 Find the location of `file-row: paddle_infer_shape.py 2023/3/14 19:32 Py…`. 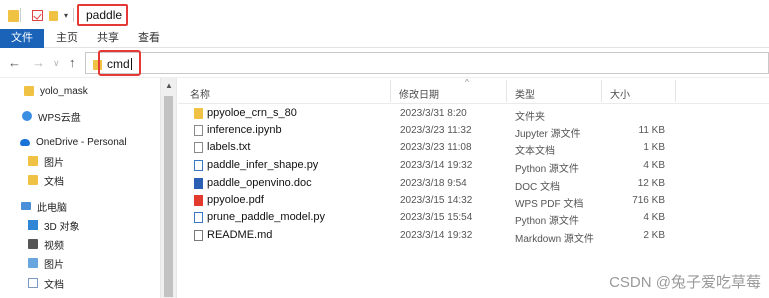

file-row: paddle_infer_shape.py 2023/3/14 19:32 Py… is located at coordinates (473, 166).